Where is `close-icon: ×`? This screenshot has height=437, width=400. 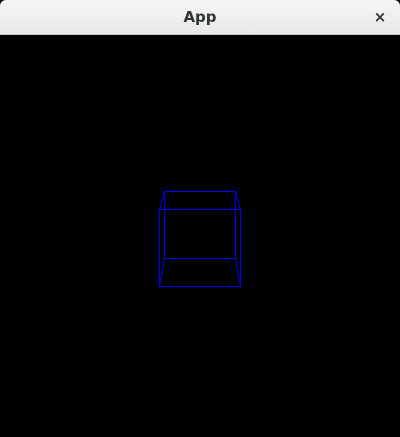
close-icon: × is located at coordinates (380, 17).